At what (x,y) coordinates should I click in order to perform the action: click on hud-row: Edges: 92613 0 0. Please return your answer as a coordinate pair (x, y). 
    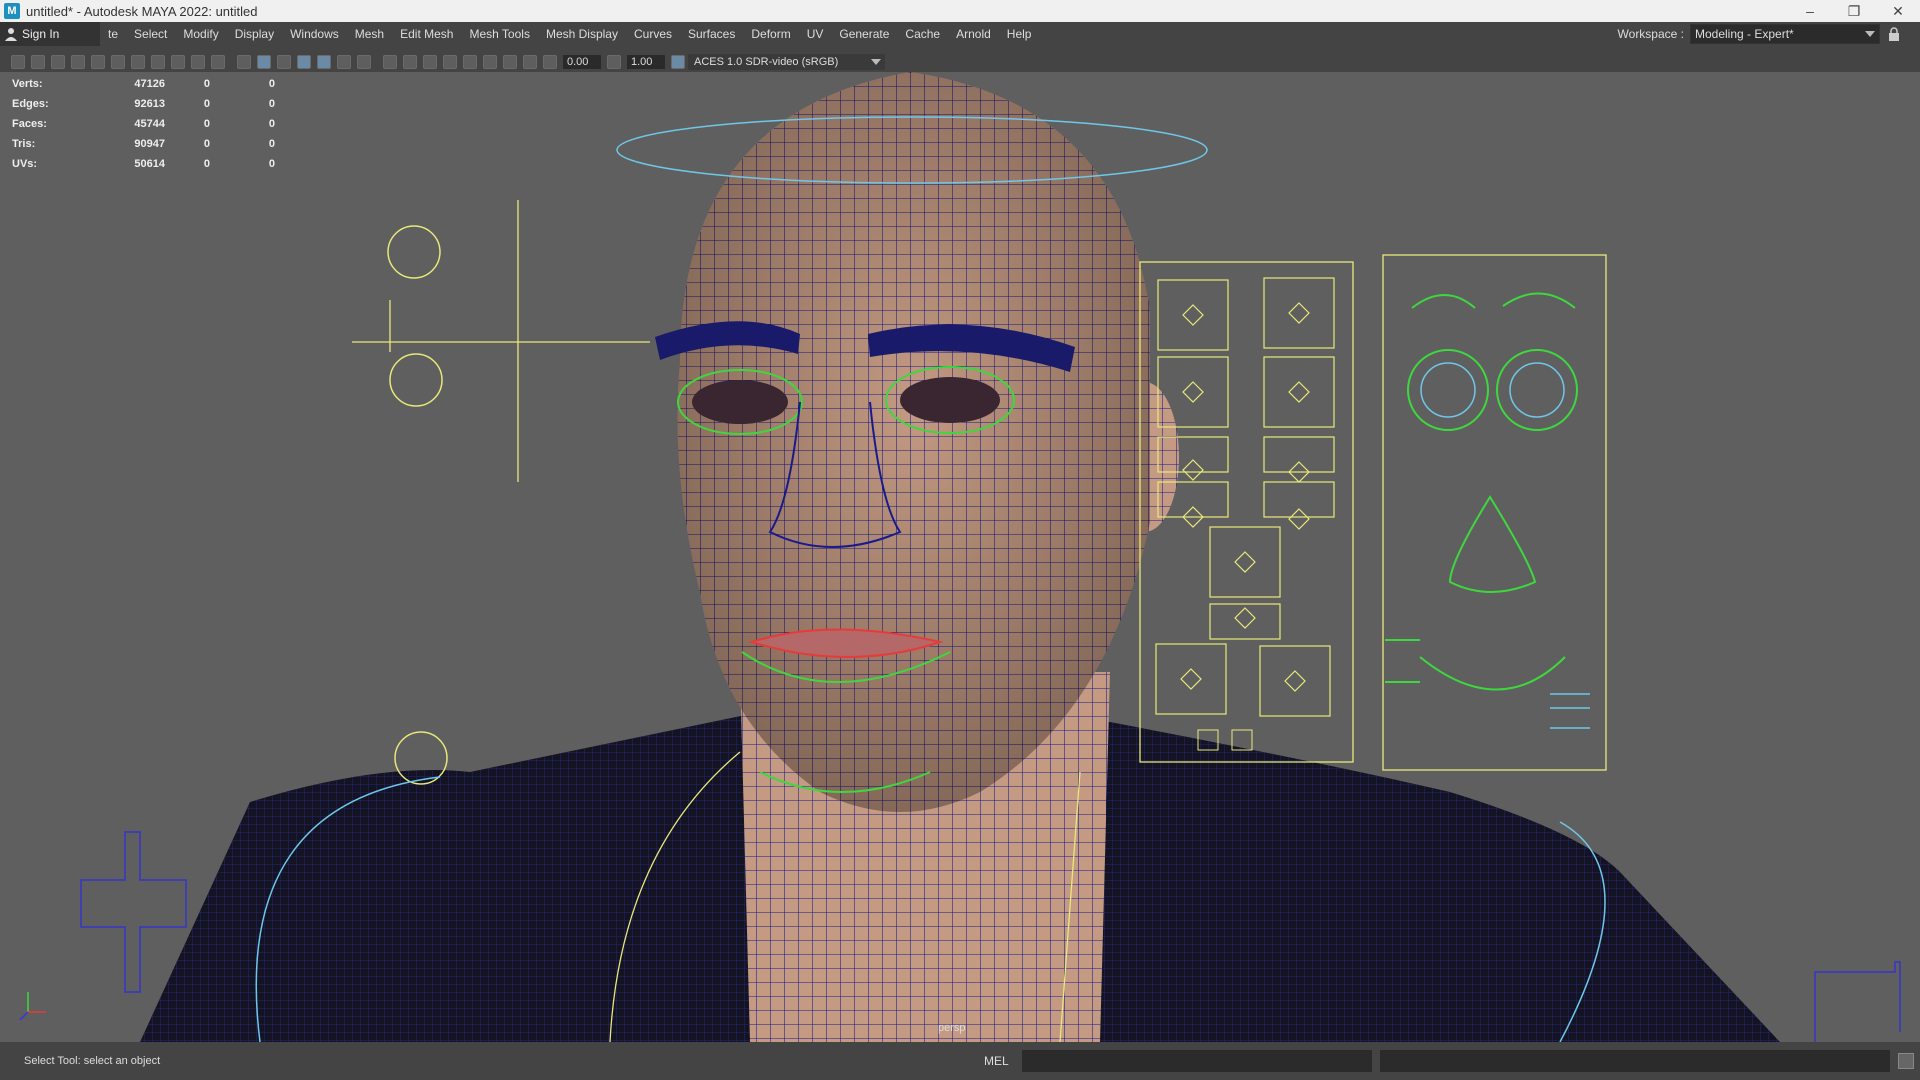
    Looking at the image, I should click on (143, 104).